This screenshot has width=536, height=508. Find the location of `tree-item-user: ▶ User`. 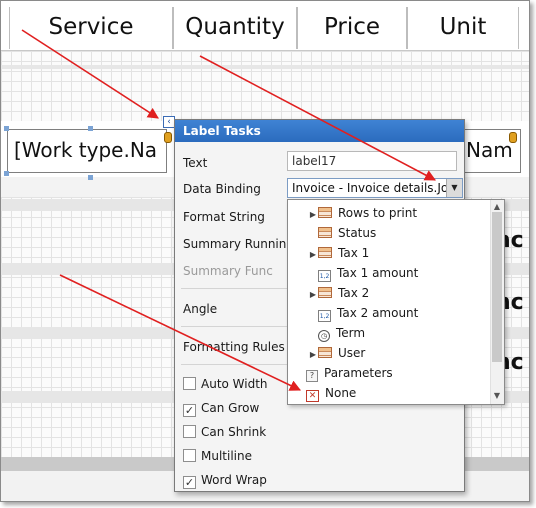

tree-item-user: ▶ User is located at coordinates (336, 353).